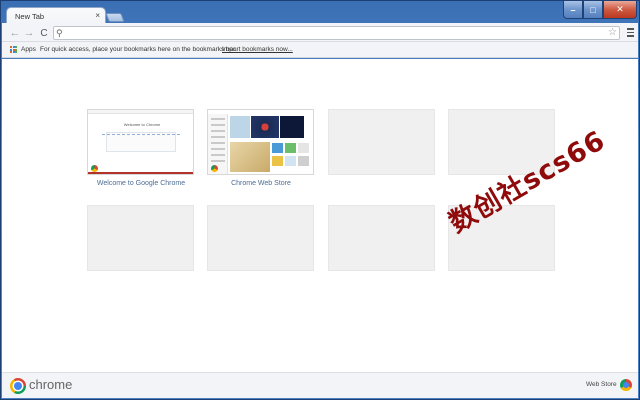 This screenshot has height=400, width=640. What do you see at coordinates (332, 33) in the screenshot?
I see `address-input` at bounding box center [332, 33].